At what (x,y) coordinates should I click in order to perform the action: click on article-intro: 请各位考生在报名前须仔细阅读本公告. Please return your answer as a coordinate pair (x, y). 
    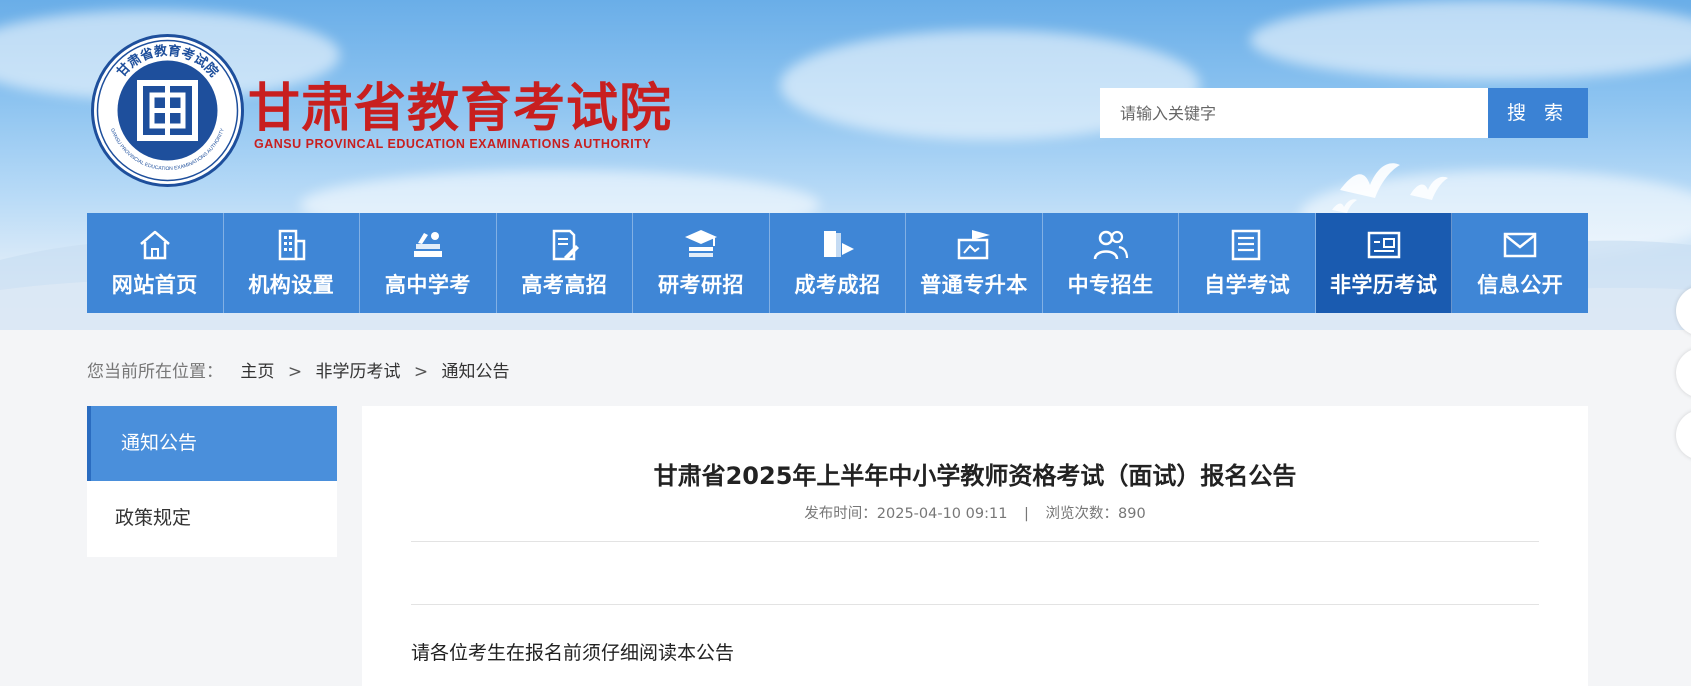
    Looking at the image, I should click on (573, 653).